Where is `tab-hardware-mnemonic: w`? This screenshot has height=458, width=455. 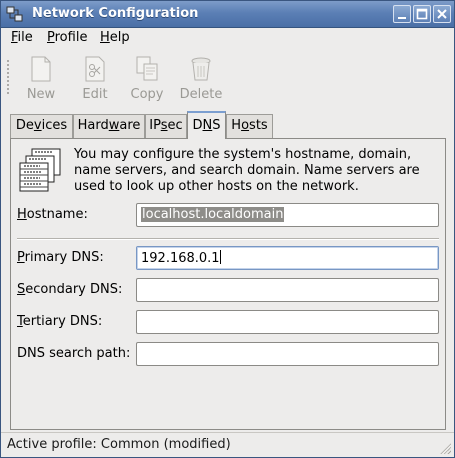
tab-hardware-mnemonic: w is located at coordinates (114, 125).